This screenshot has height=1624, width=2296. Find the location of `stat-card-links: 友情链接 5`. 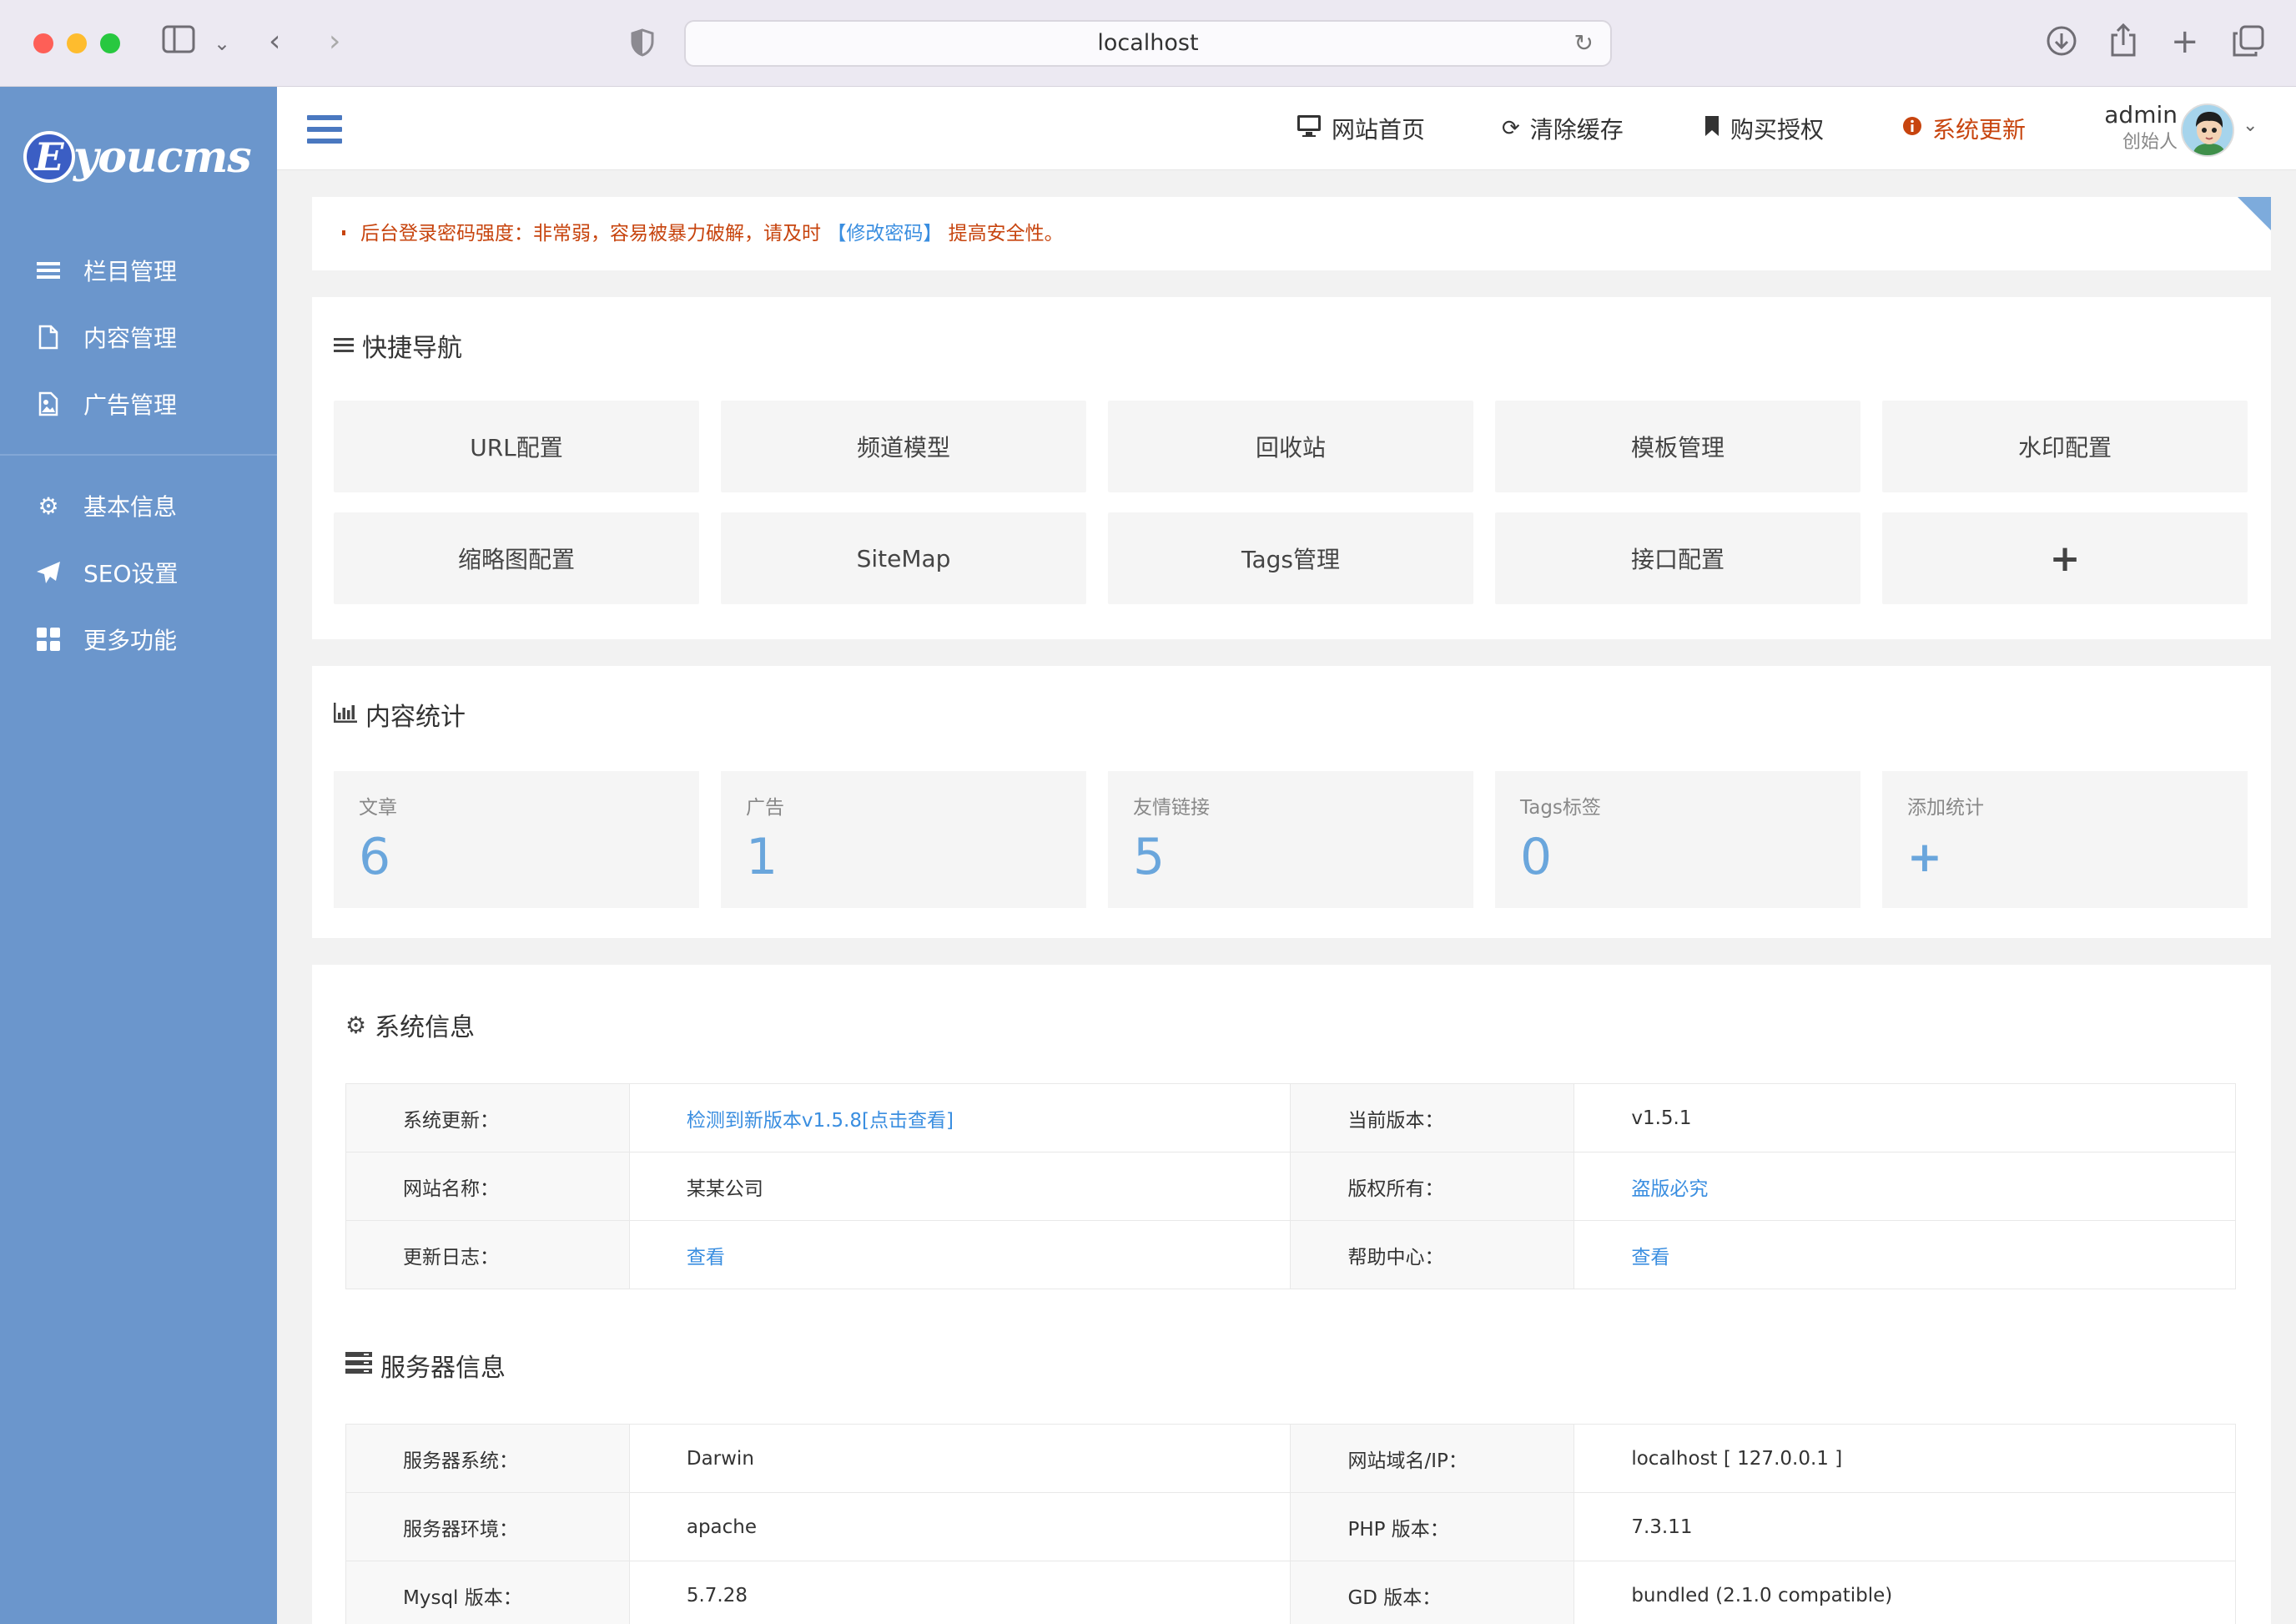

stat-card-links: 友情链接 5 is located at coordinates (1290, 839).